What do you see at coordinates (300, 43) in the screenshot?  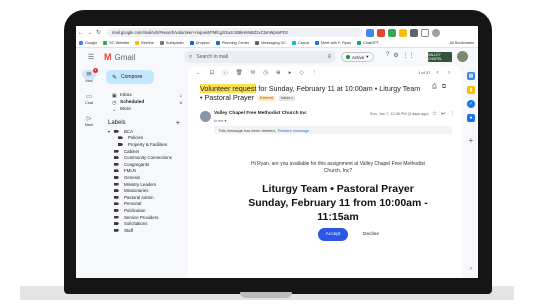 I see `bookmark-item: Canva` at bounding box center [300, 43].